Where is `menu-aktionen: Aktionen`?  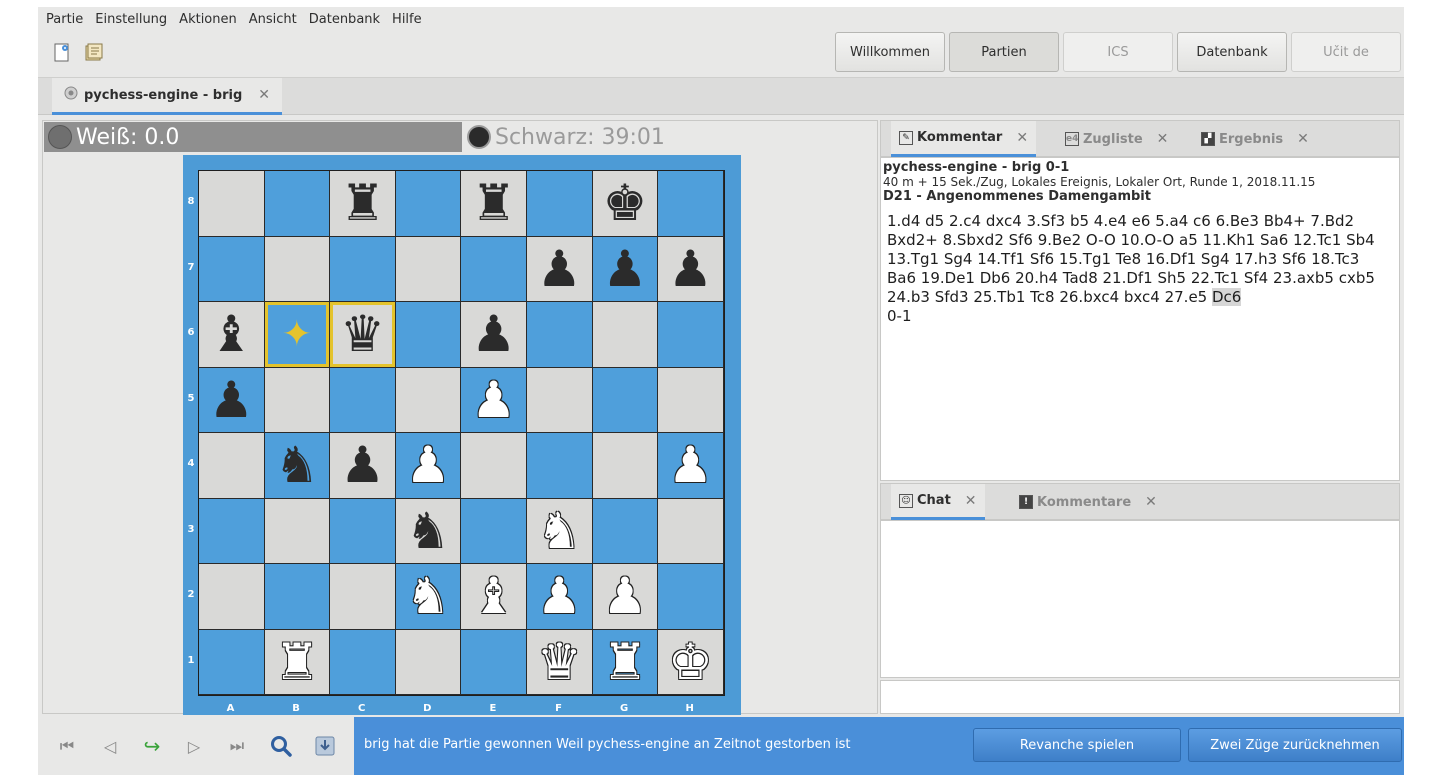 menu-aktionen: Aktionen is located at coordinates (208, 19).